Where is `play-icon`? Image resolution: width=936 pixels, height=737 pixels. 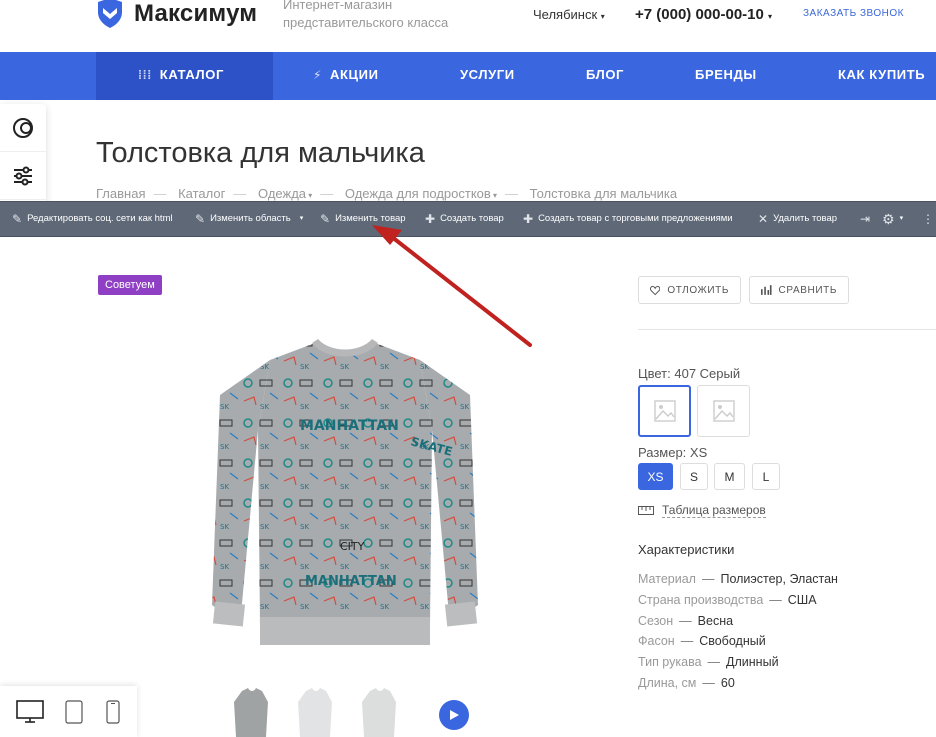 play-icon is located at coordinates (454, 715).